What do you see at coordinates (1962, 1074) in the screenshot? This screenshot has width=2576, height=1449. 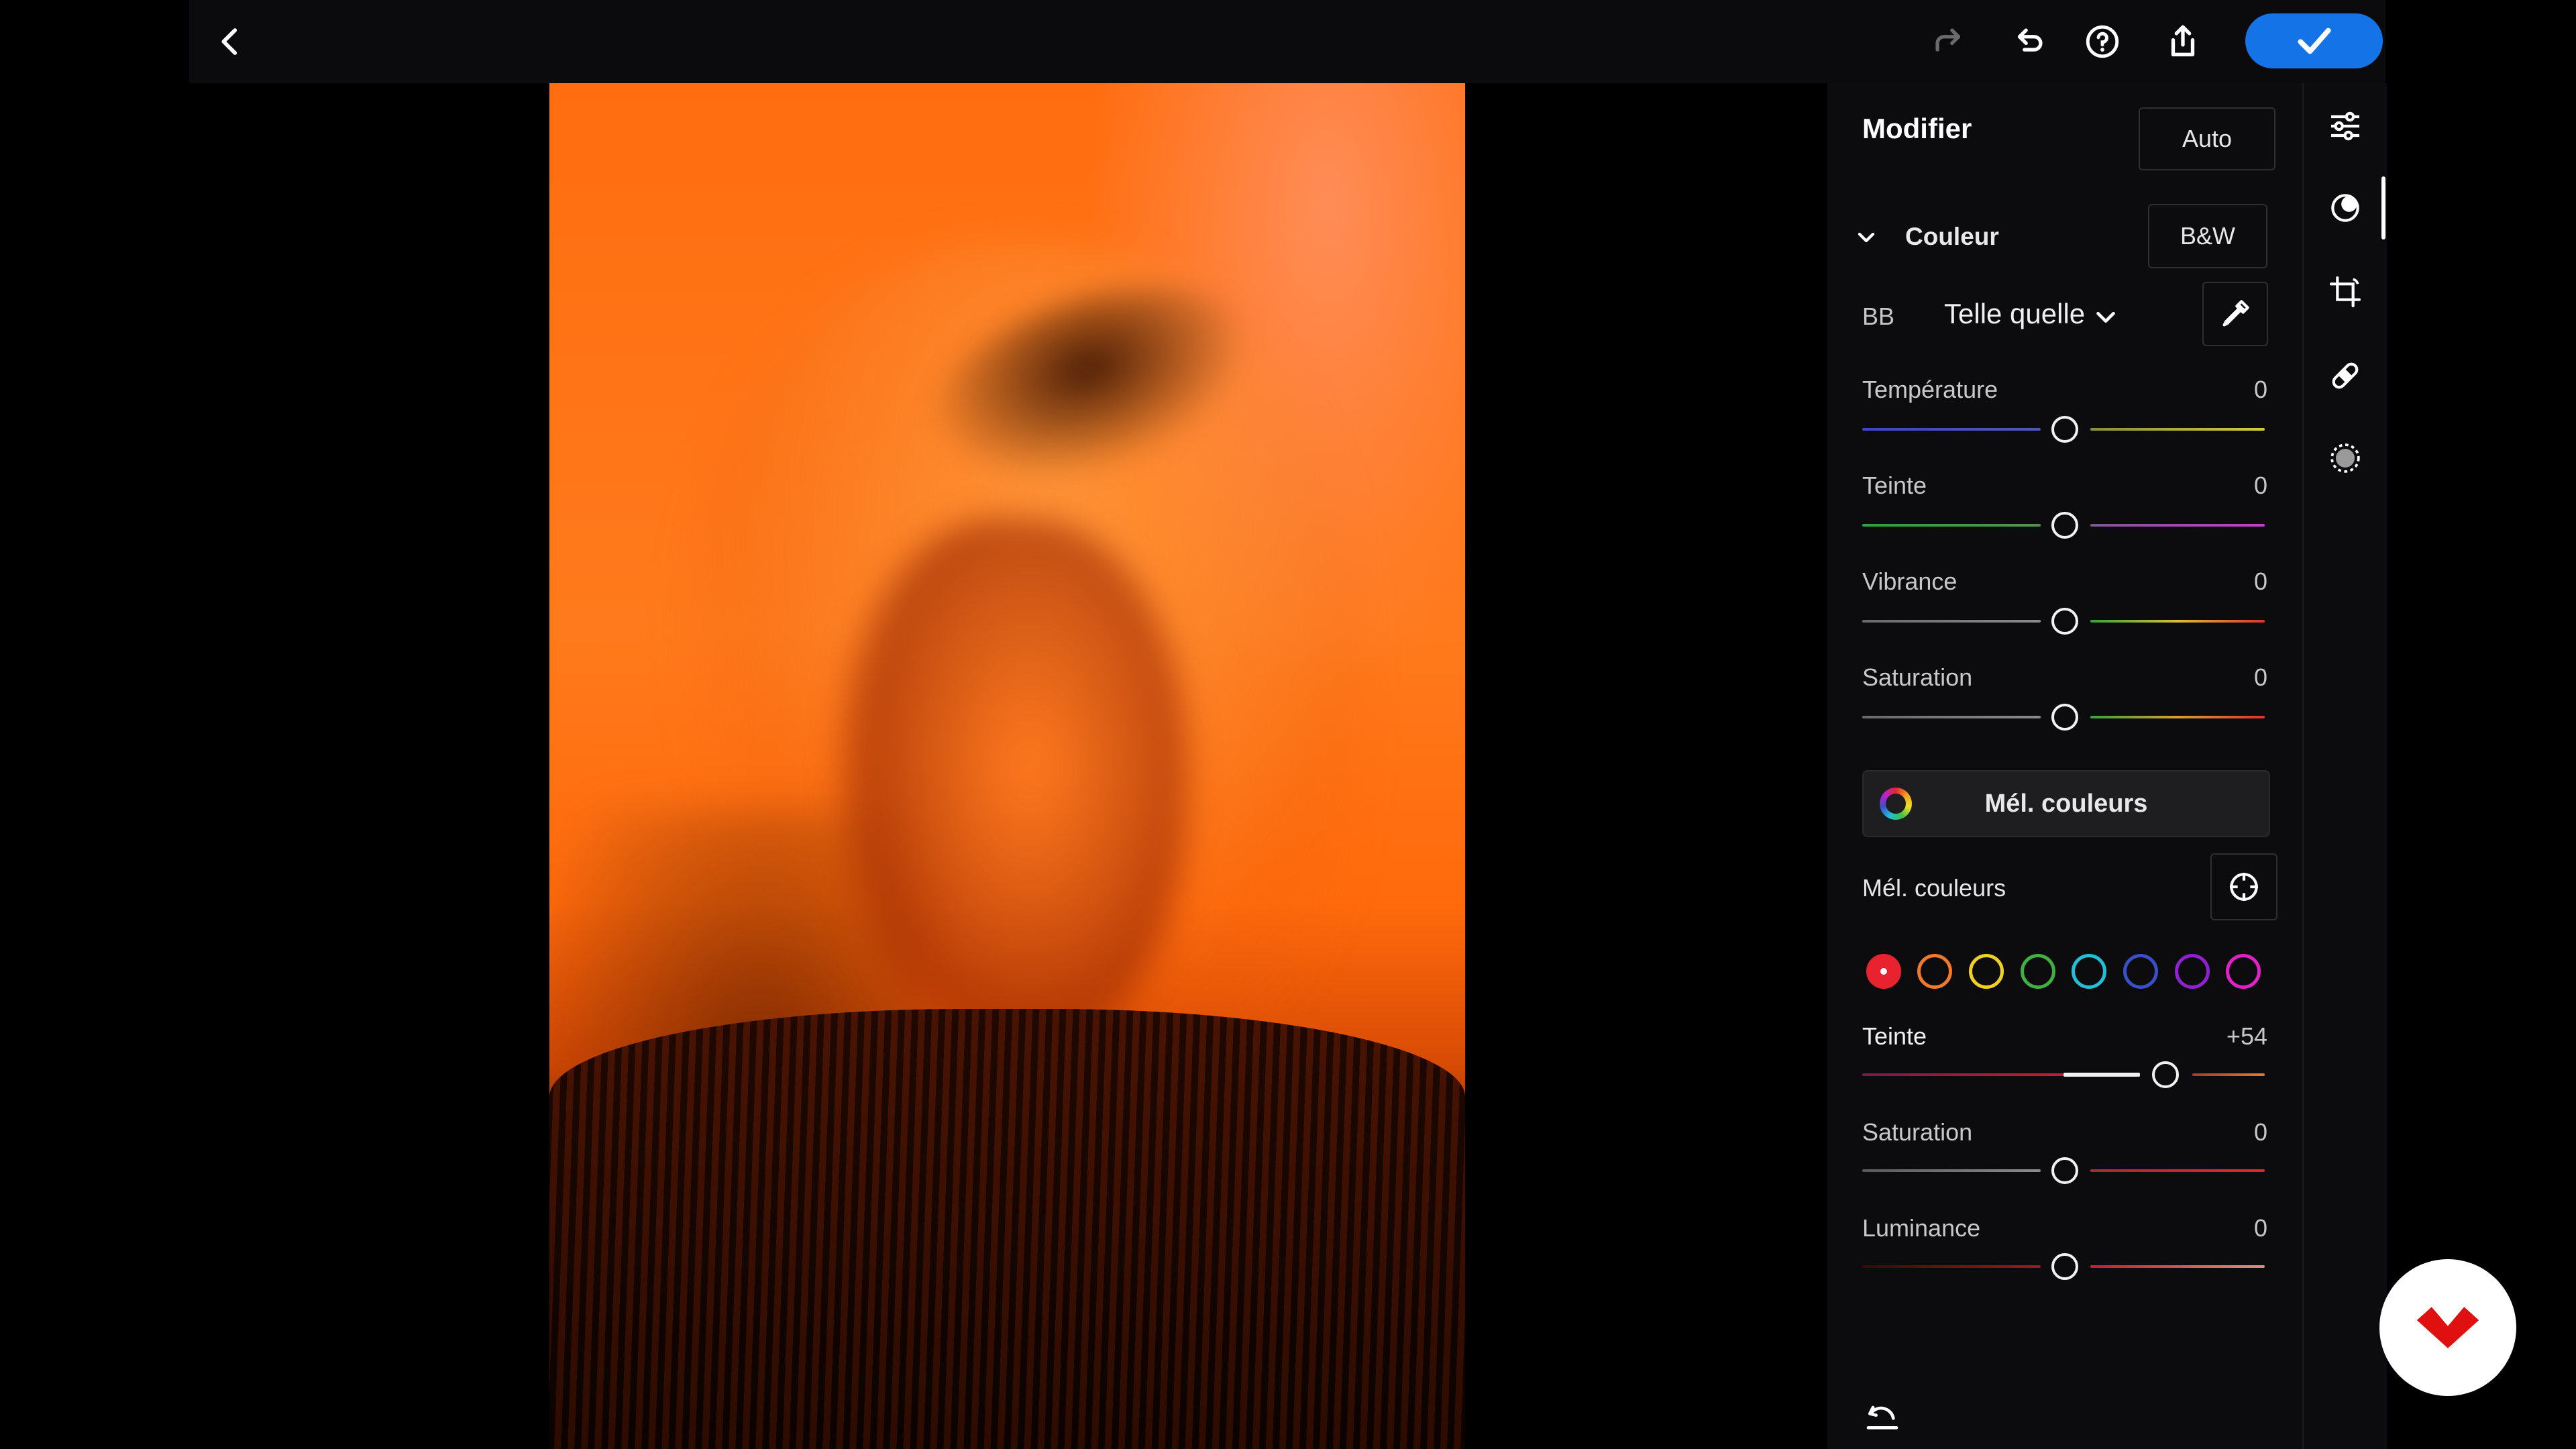 I see `hue-track-left` at bounding box center [1962, 1074].